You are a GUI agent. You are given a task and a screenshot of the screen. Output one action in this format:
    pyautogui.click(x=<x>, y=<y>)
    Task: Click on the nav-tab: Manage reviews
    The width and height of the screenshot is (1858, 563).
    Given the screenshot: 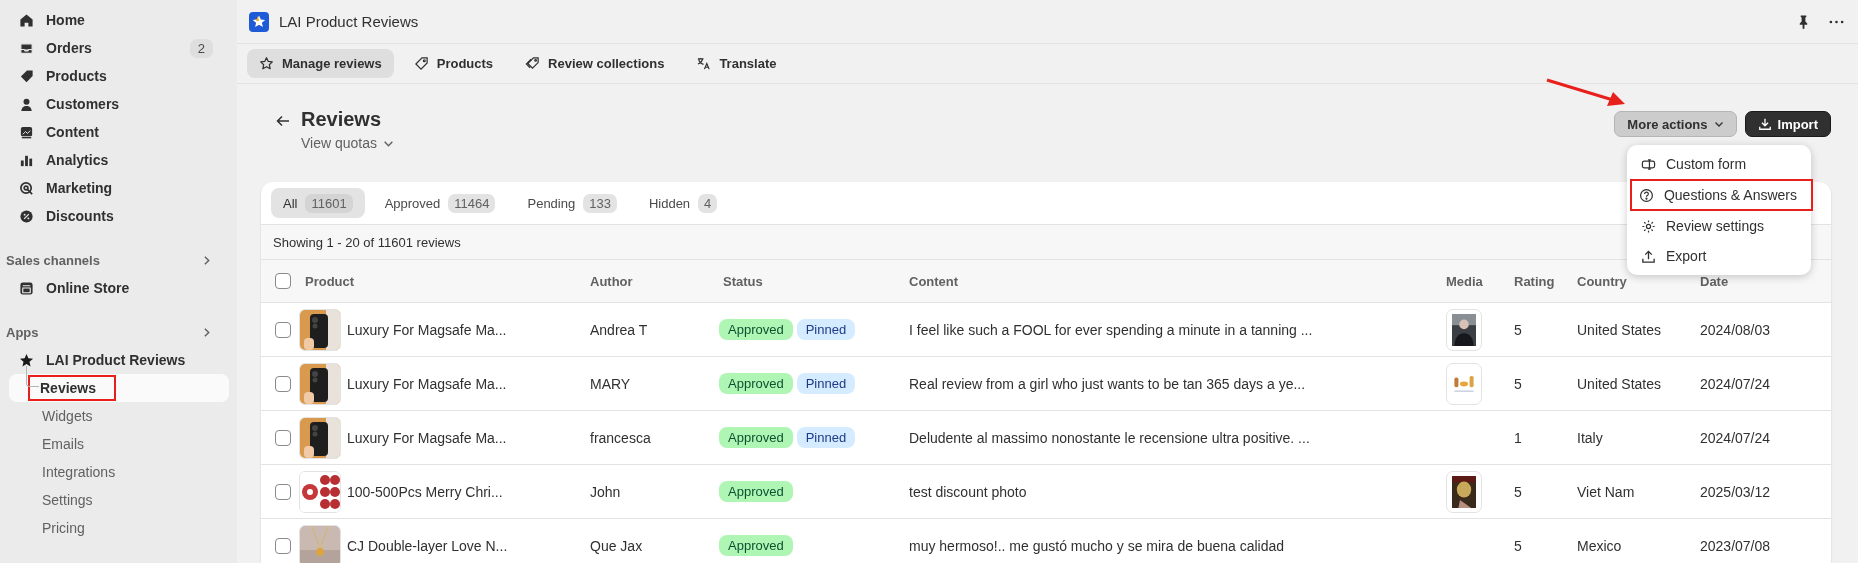 What is the action you would take?
    pyautogui.click(x=320, y=63)
    